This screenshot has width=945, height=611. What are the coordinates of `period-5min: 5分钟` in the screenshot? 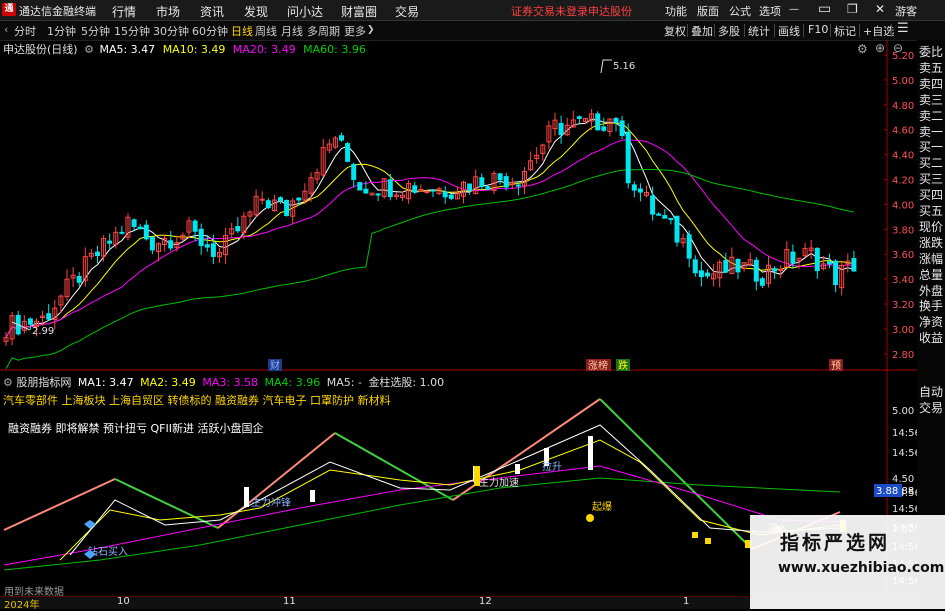 It's located at (95, 31).